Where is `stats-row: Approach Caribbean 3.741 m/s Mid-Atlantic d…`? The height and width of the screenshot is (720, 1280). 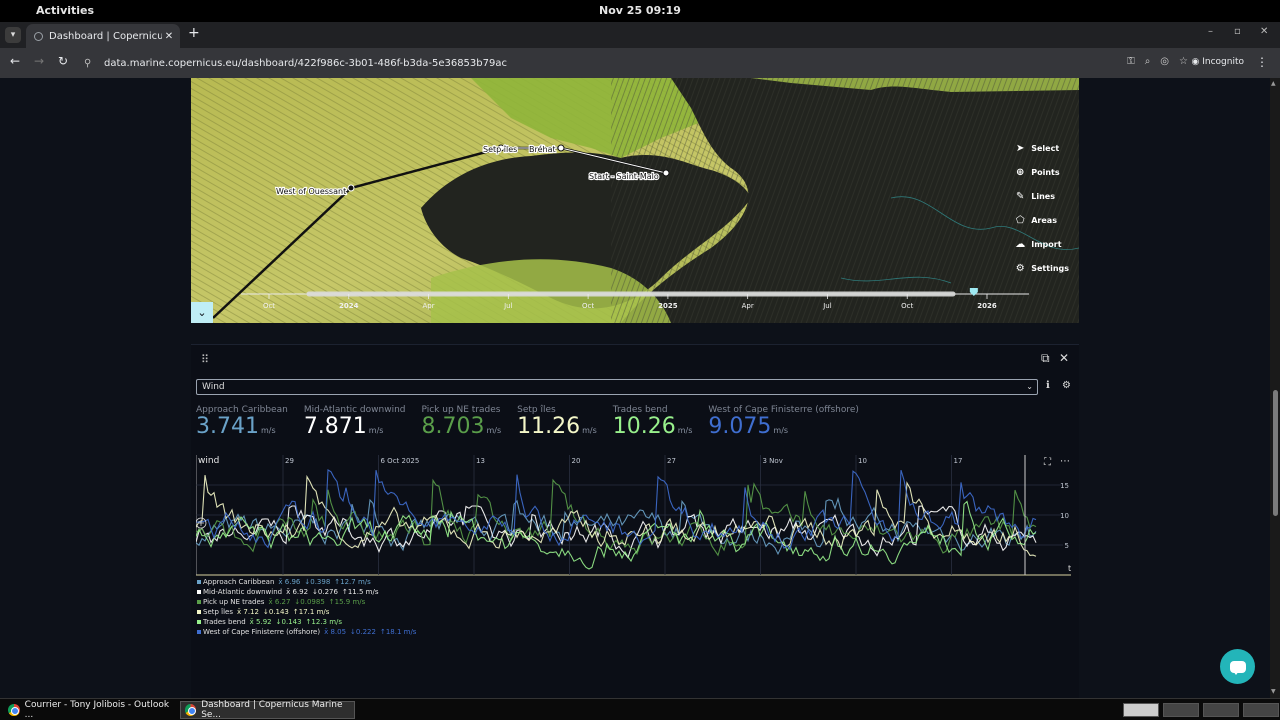 stats-row: Approach Caribbean 3.741 m/s Mid-Atlantic d… is located at coordinates (535, 422).